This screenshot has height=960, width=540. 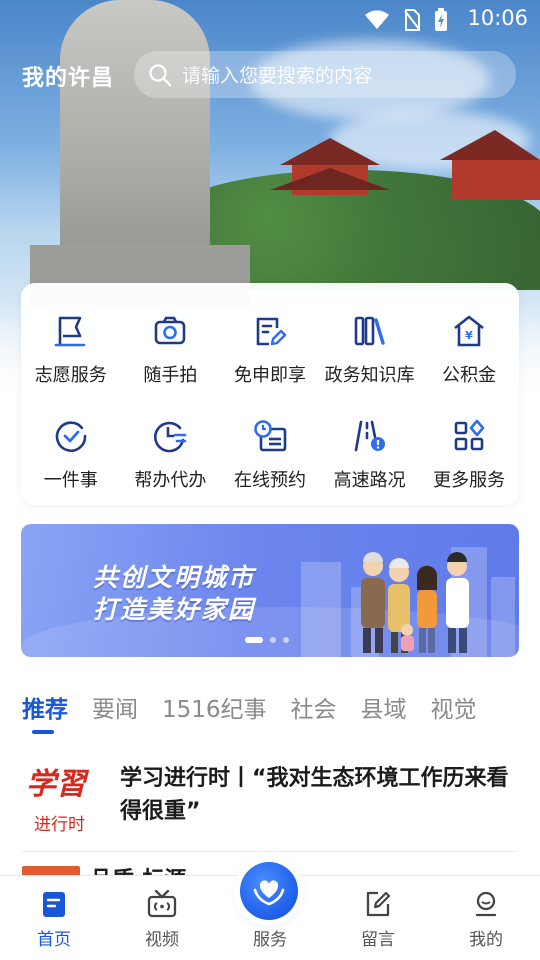 What do you see at coordinates (369, 375) in the screenshot?
I see `service-label: 政务知识库` at bounding box center [369, 375].